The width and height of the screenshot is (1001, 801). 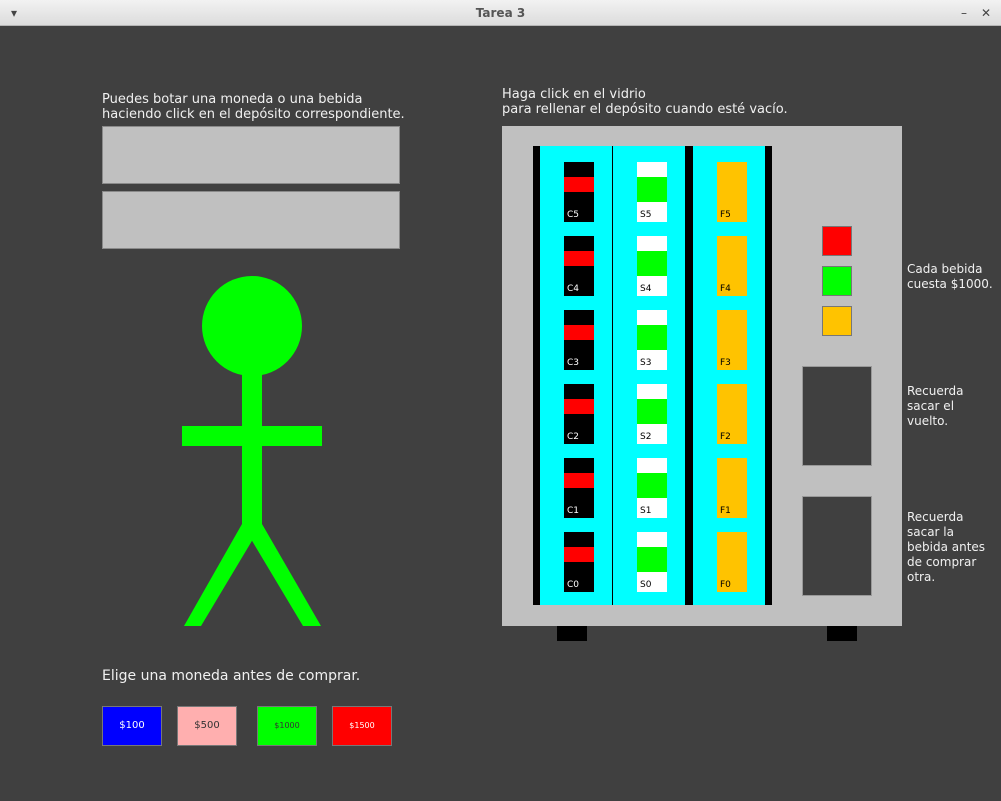 I want to click on coca-slot: C3, so click(x=579, y=340).